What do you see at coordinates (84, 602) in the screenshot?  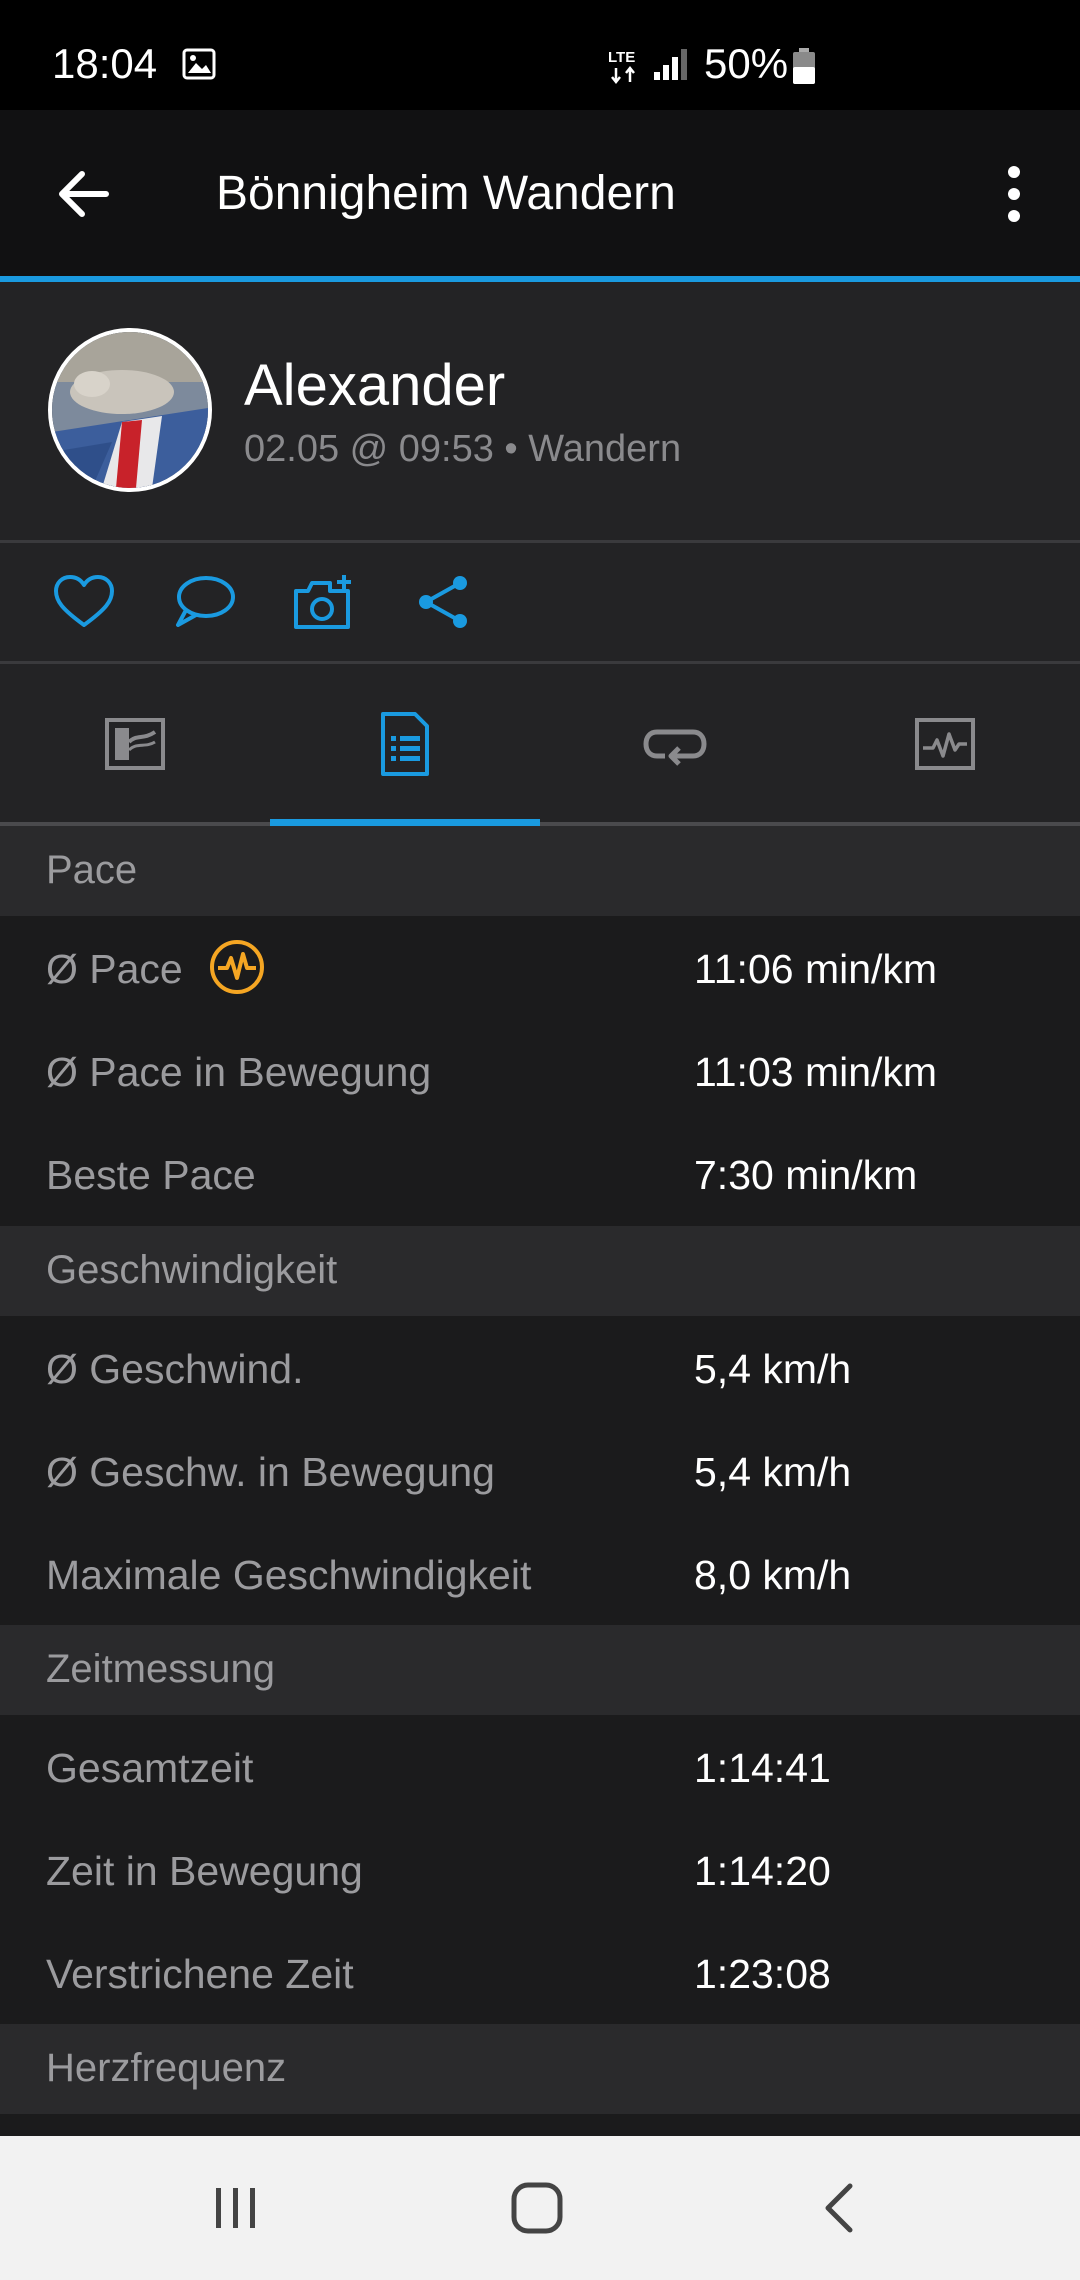 I see `heart-icon` at bounding box center [84, 602].